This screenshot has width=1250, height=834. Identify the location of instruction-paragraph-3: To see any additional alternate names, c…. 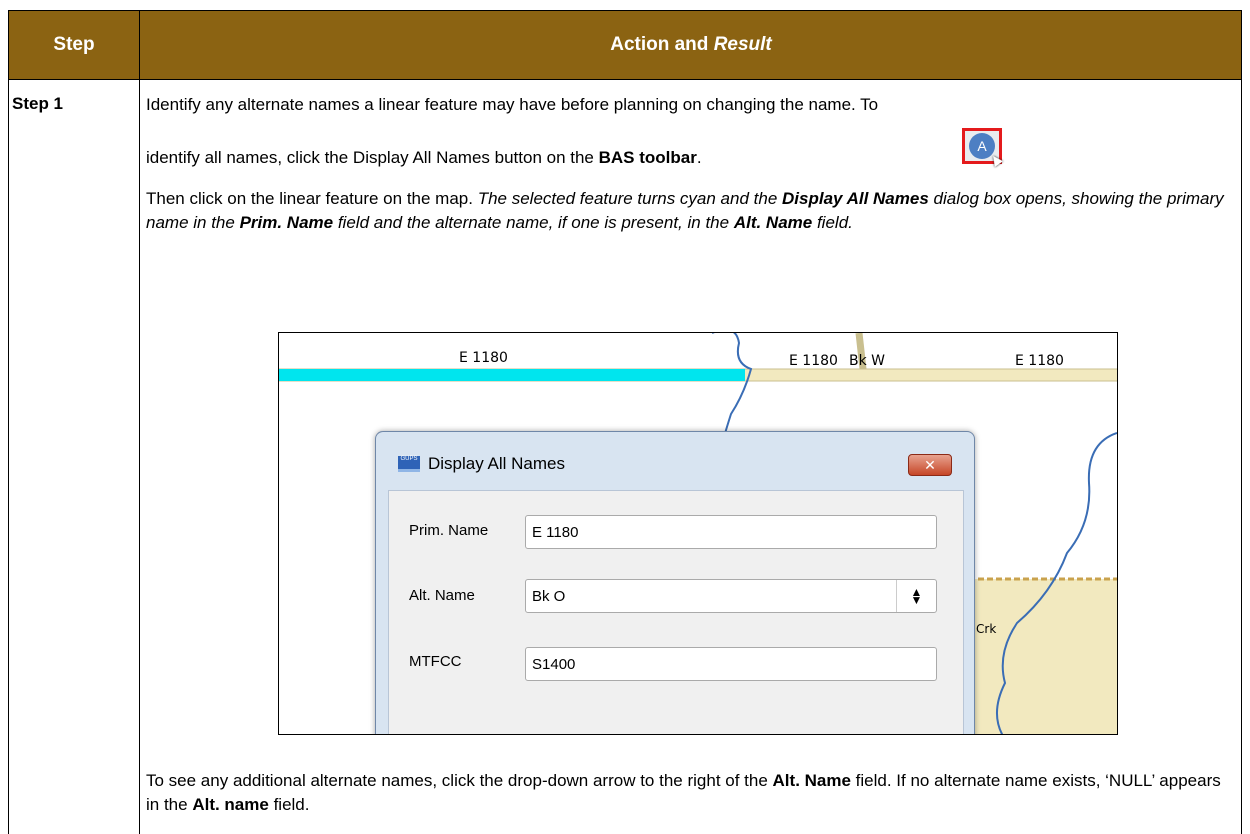
(683, 792).